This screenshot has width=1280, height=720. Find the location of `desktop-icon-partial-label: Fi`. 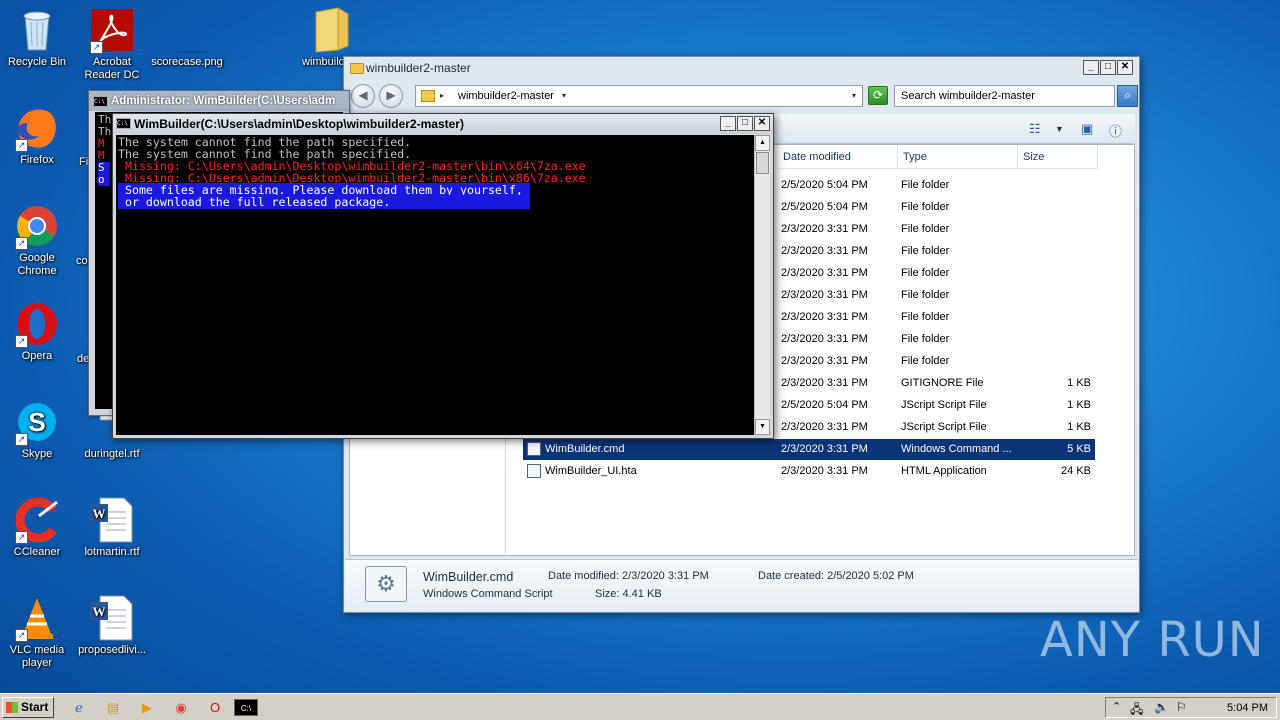

desktop-icon-partial-label: Fi is located at coordinates (83, 162).